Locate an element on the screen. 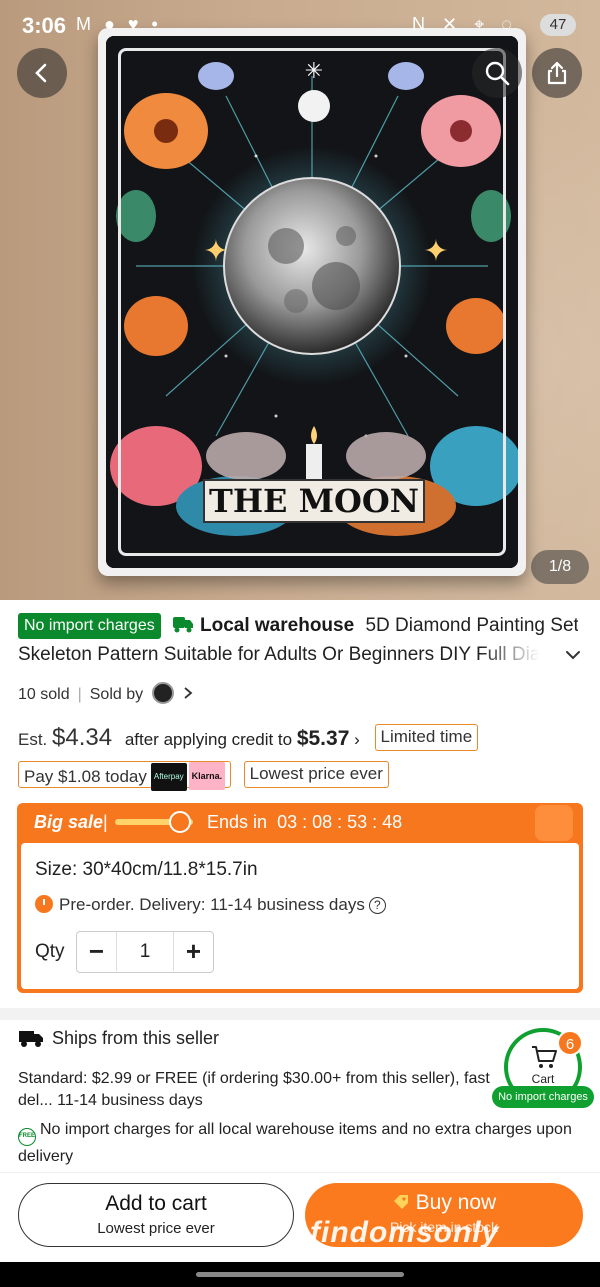  truck-icon is located at coordinates (31, 1039).